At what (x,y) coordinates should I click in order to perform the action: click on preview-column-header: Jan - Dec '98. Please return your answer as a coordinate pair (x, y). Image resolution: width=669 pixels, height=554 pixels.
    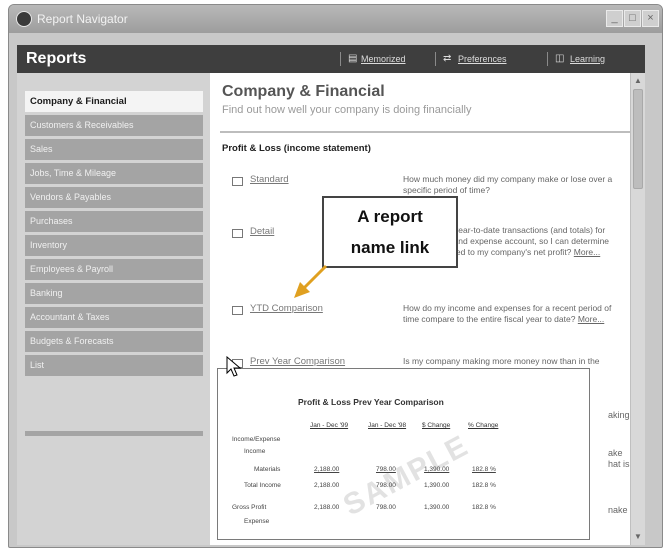
    Looking at the image, I should click on (387, 425).